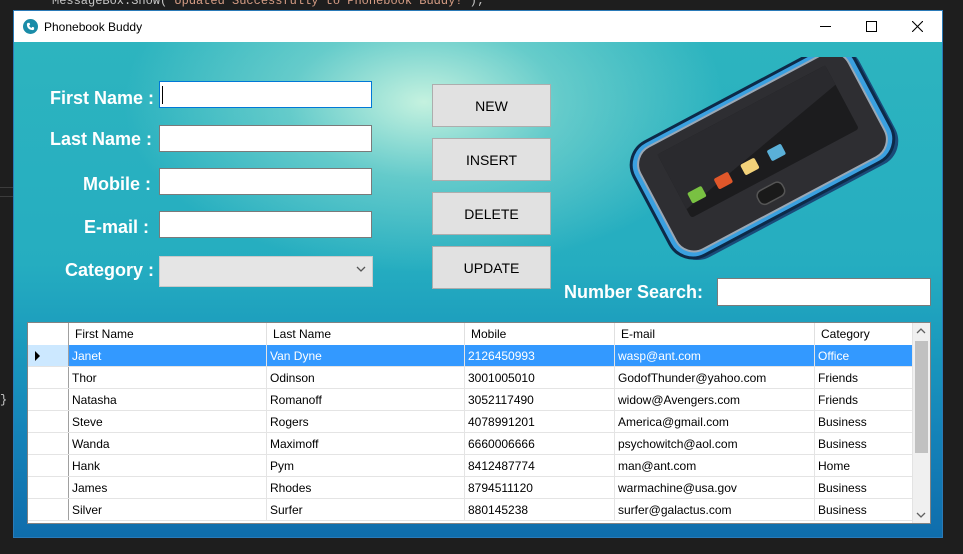 The width and height of the screenshot is (963, 554). I want to click on smartphone-icon, so click(764, 159).